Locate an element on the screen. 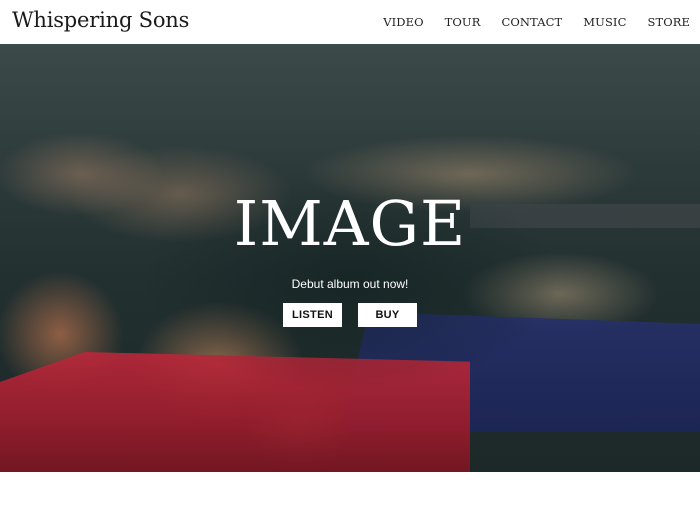  album-title: IMAGE is located at coordinates (350, 223).